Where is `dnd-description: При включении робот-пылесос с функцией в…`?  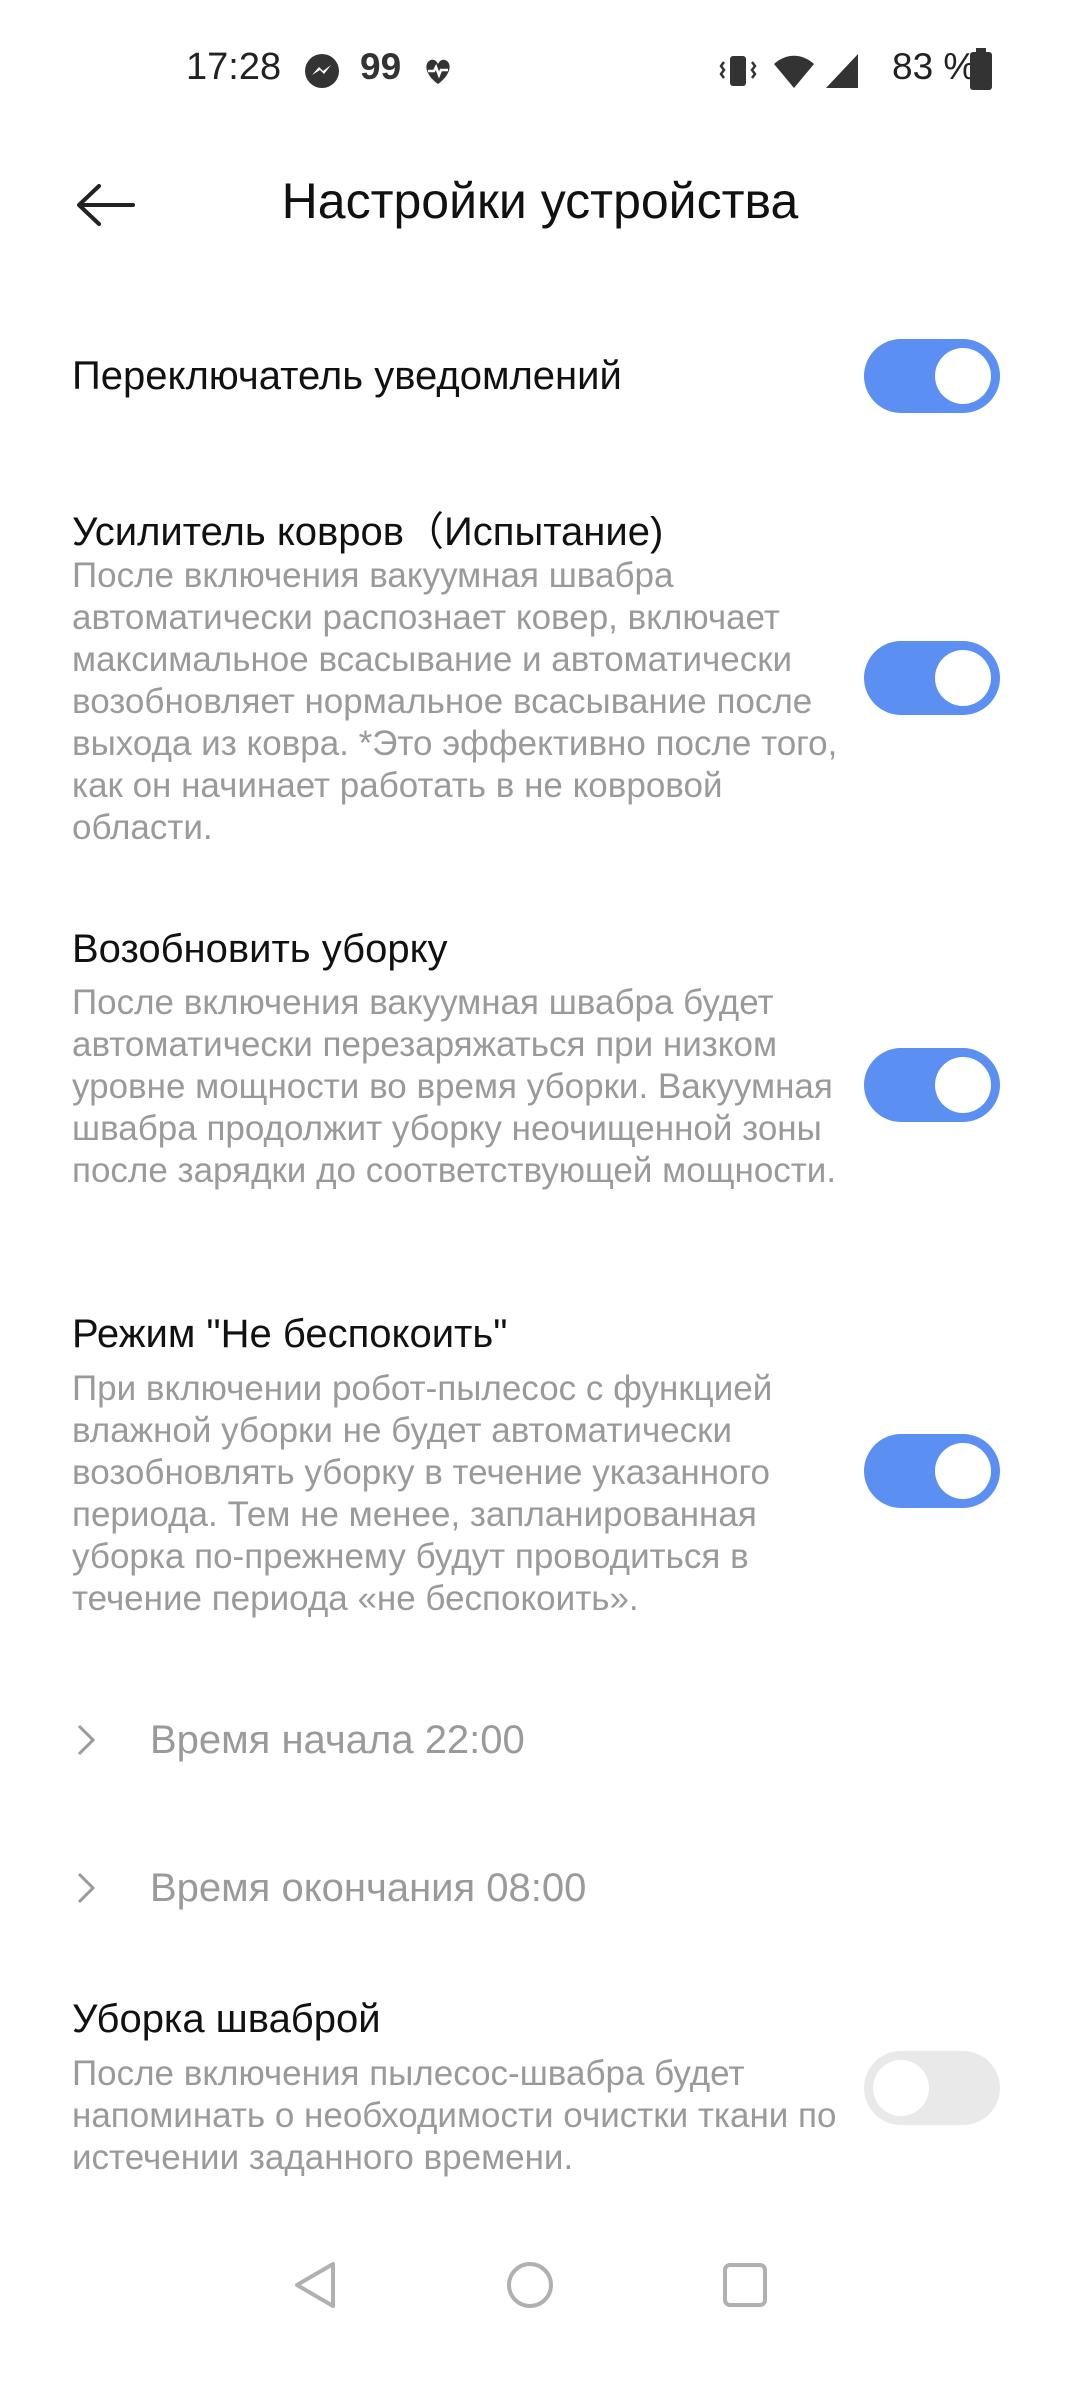
dnd-description: При включении робот-пылесос с функцией в… is located at coordinates (422, 1493).